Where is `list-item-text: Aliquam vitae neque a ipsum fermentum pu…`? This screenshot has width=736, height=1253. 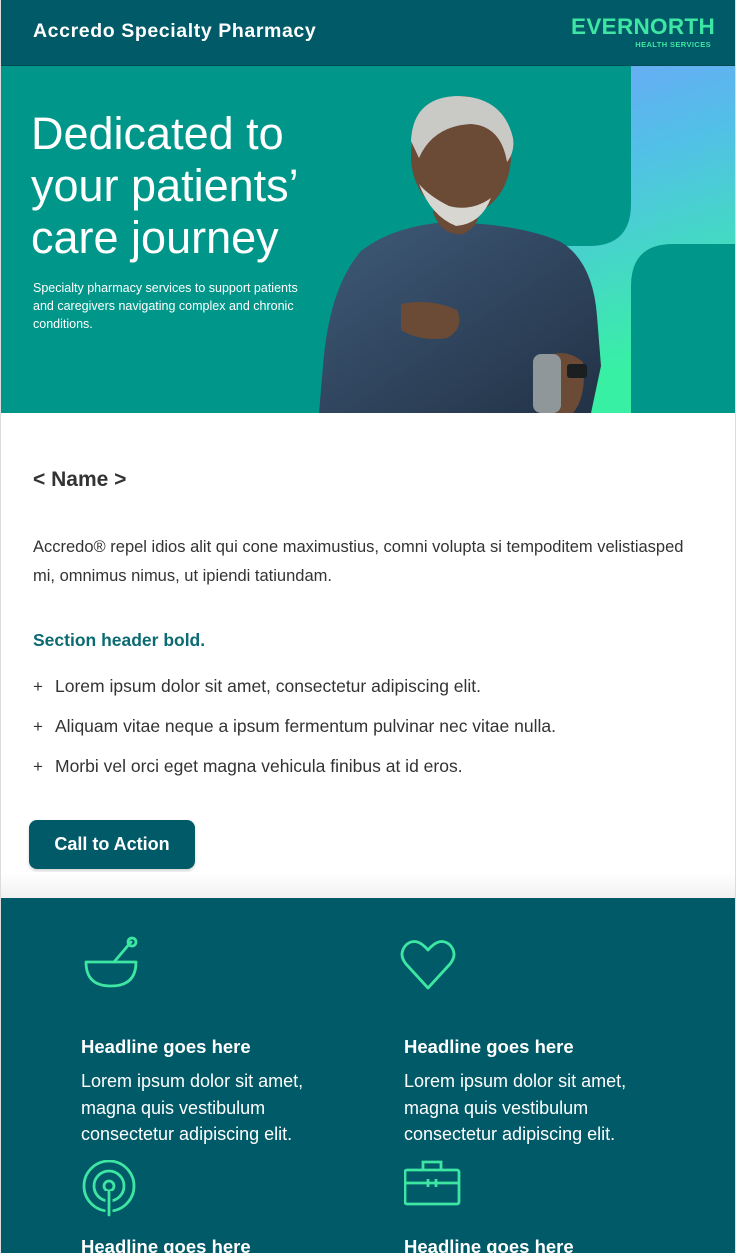
list-item-text: Aliquam vitae neque a ipsum fermentum pu… is located at coordinates (305, 726).